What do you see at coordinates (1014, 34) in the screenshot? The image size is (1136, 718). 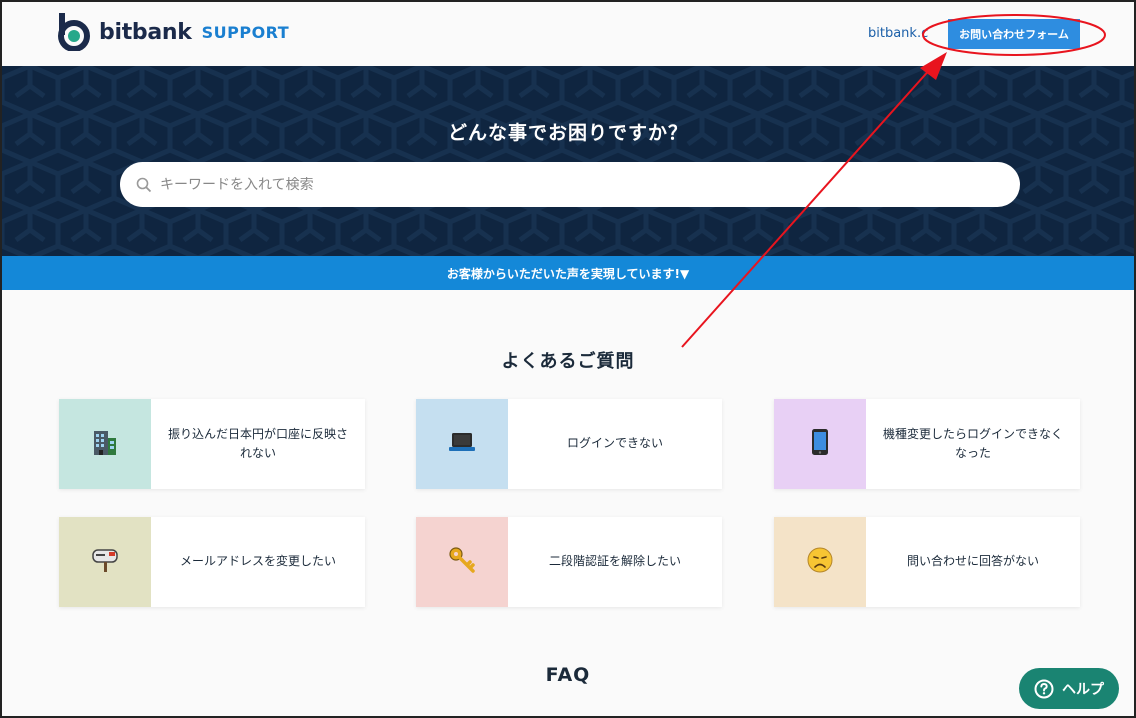 I see `contact-form-button: お問い合わせフォーム` at bounding box center [1014, 34].